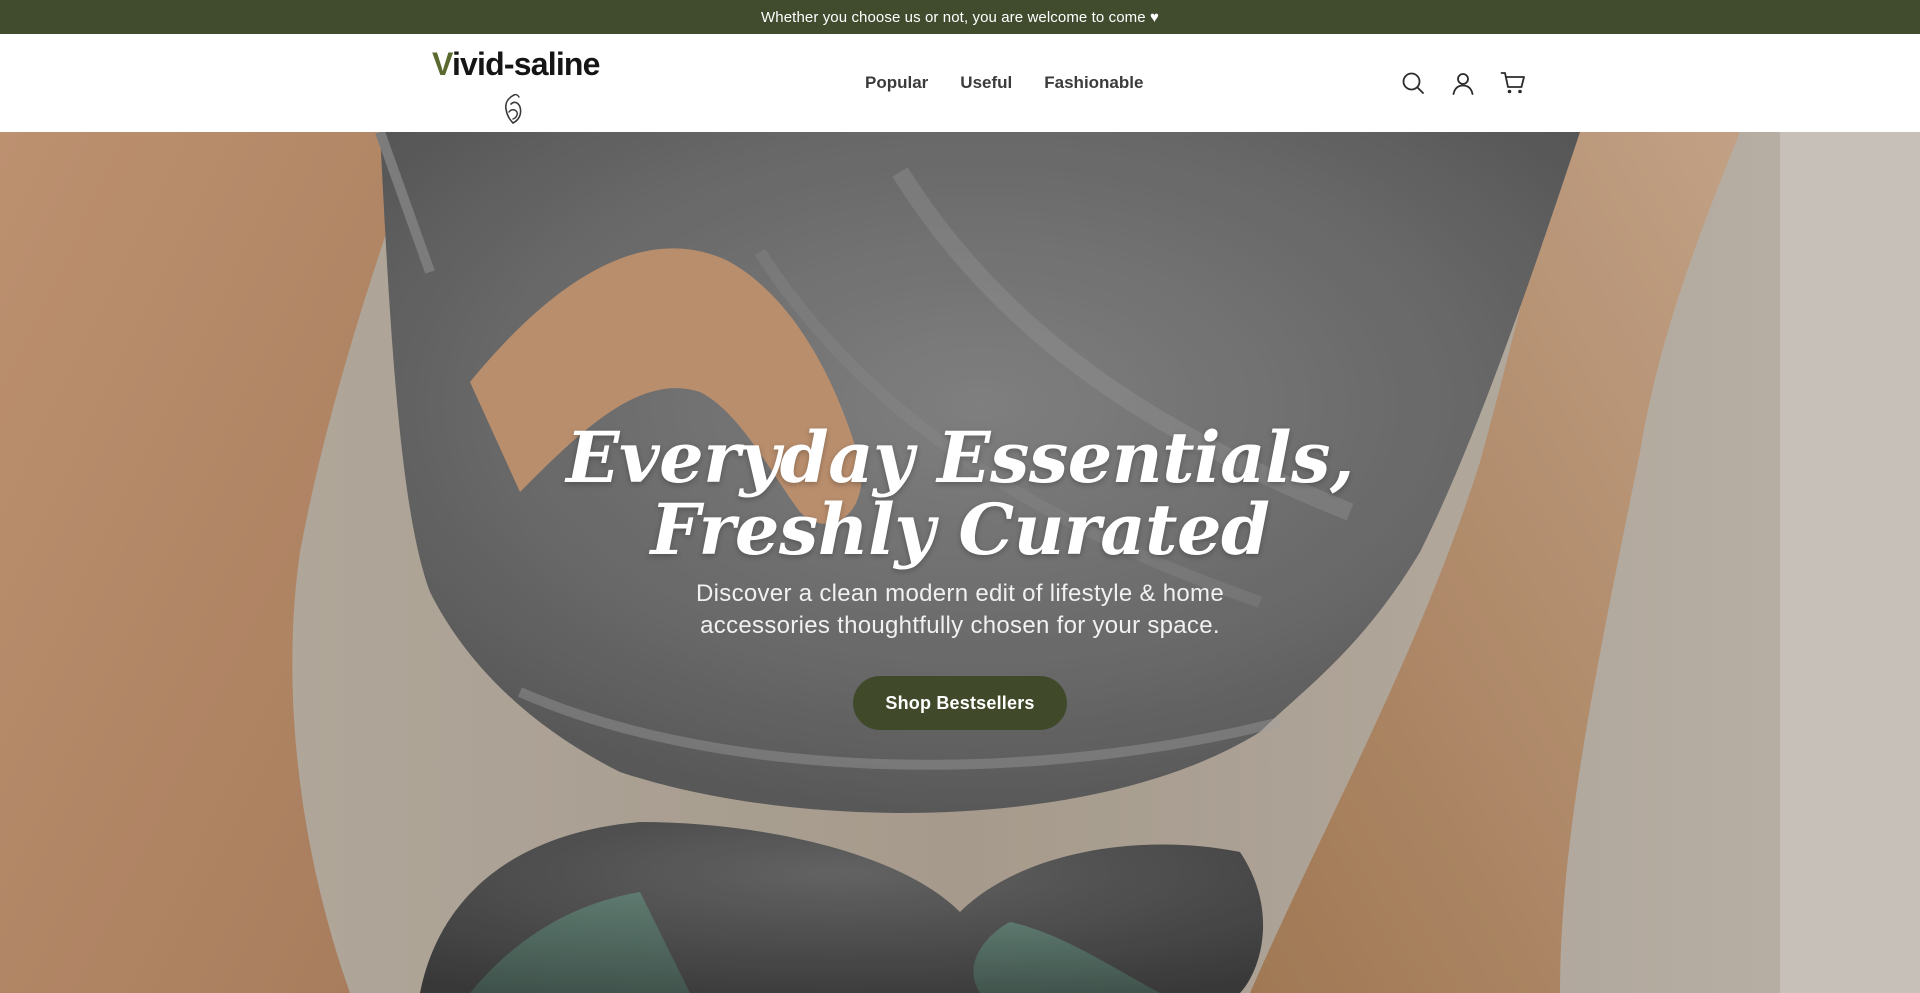 This screenshot has height=993, width=1920. What do you see at coordinates (896, 83) in the screenshot?
I see `nav-item-popular: Popular` at bounding box center [896, 83].